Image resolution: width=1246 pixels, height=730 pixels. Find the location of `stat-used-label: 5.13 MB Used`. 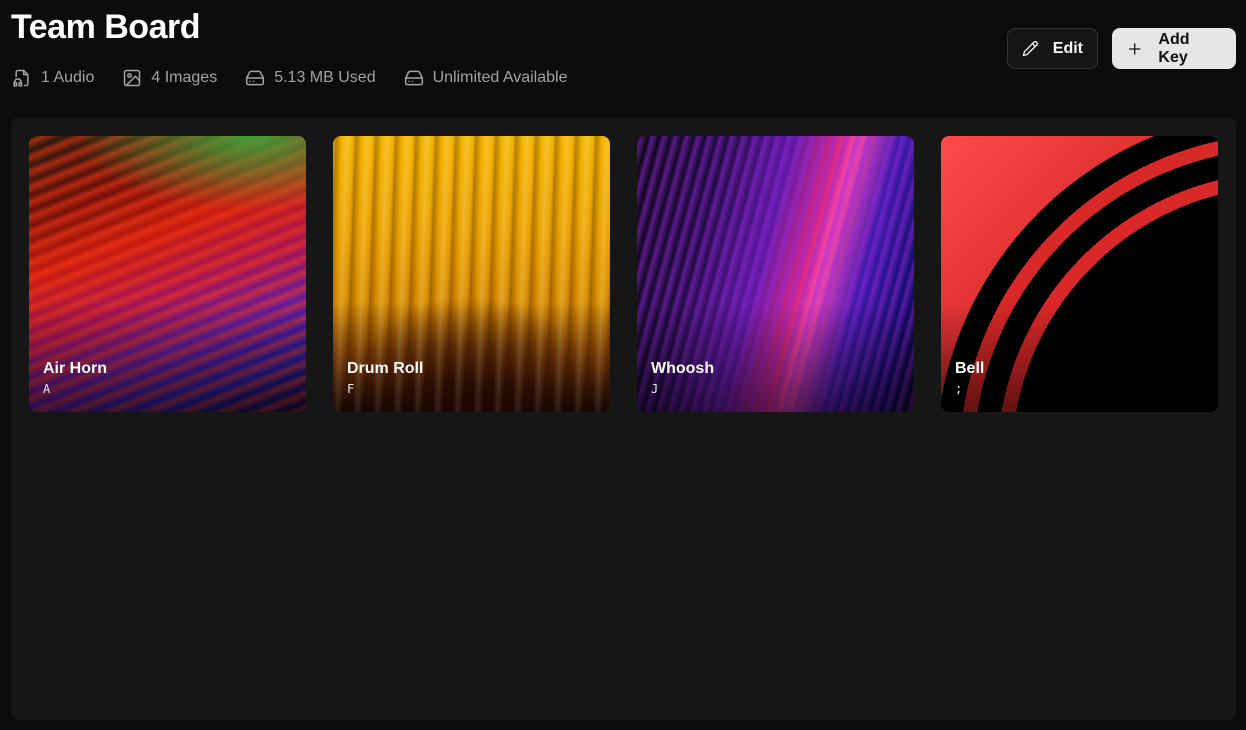

stat-used-label: 5.13 MB Used is located at coordinates (325, 77).